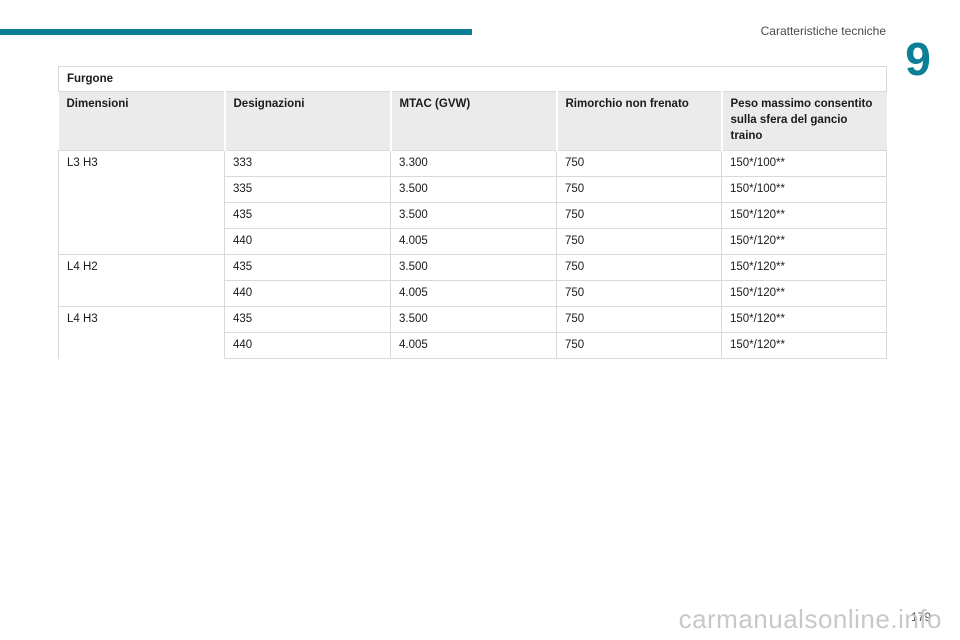 The width and height of the screenshot is (960, 640). What do you see at coordinates (307, 189) in the screenshot?
I see `designation-cell: 335` at bounding box center [307, 189].